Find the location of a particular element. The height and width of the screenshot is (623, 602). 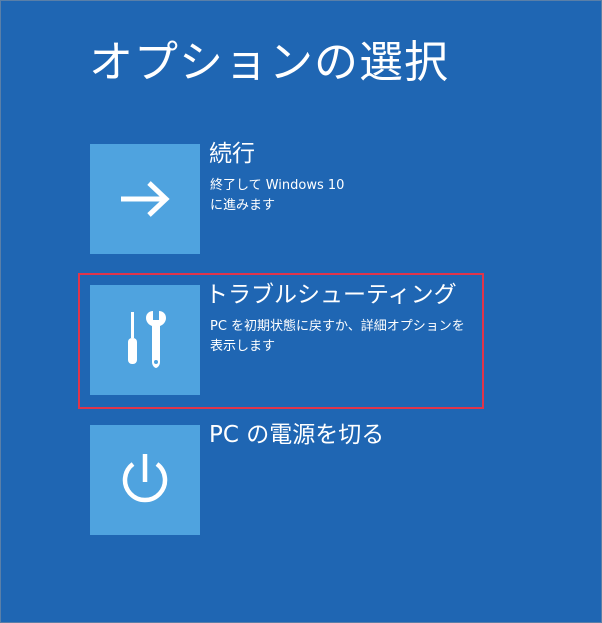

option-power-off: PC の電源を切る is located at coordinates (285, 479).